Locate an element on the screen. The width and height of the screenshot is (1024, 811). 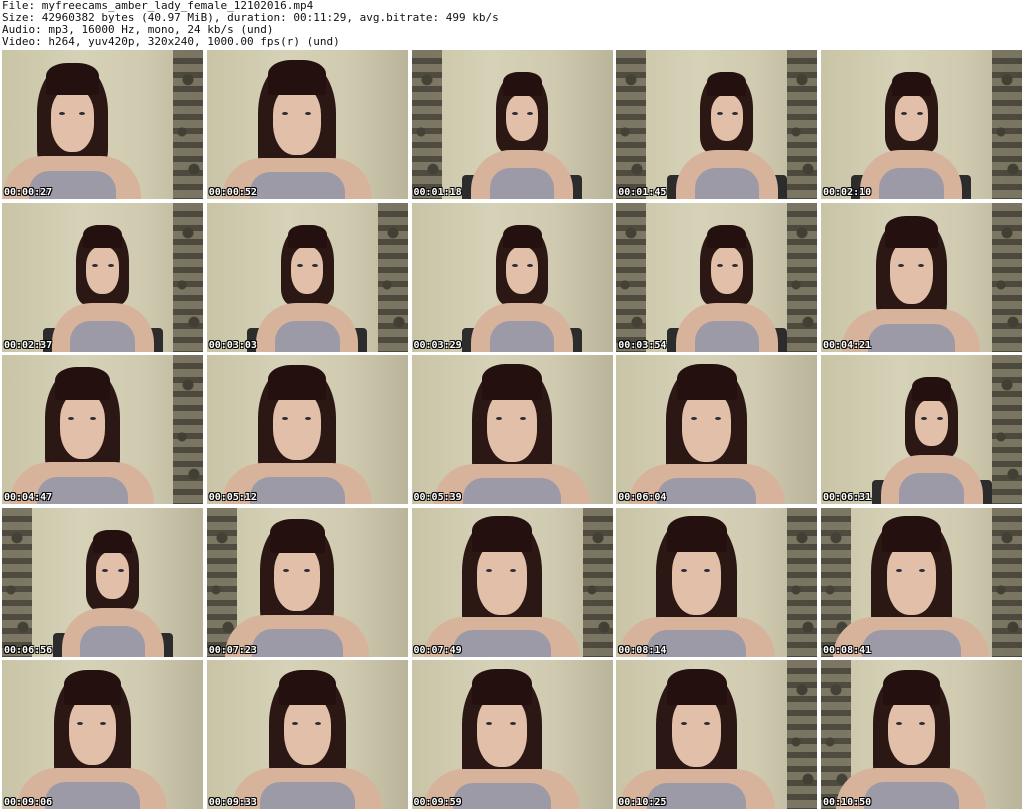
timestamp-label: 00:07:49 is located at coordinates (437, 650).